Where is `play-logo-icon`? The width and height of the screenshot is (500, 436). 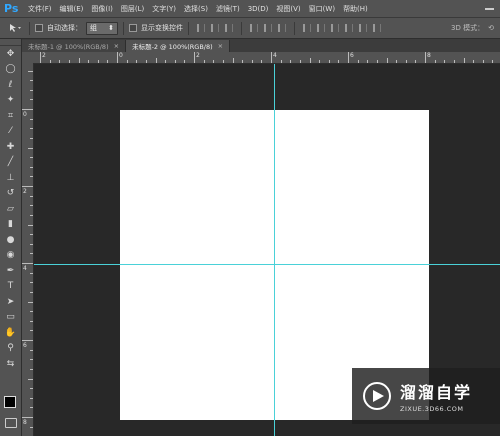 play-logo-icon is located at coordinates (377, 396).